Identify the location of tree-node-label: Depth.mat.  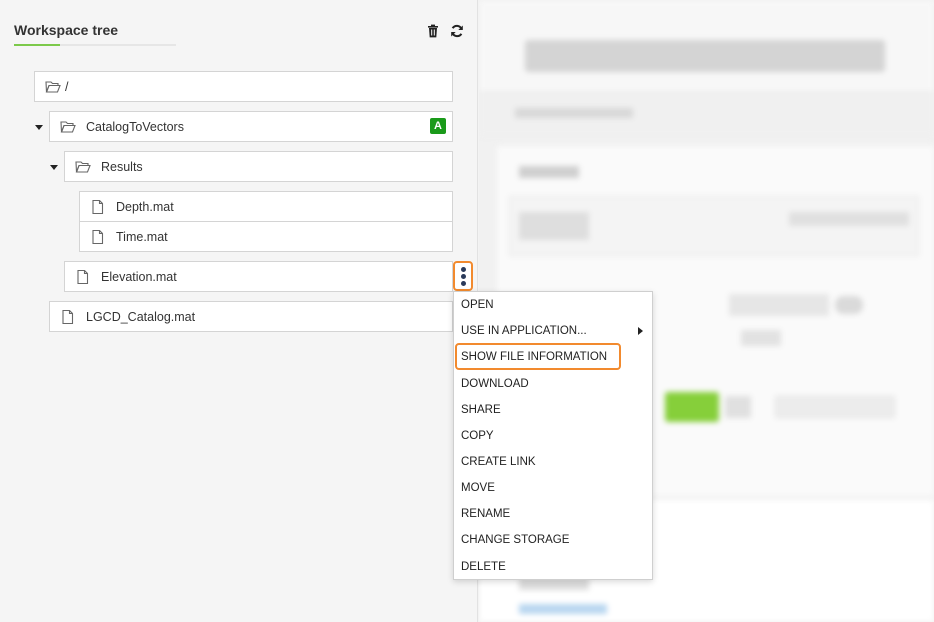
(145, 207).